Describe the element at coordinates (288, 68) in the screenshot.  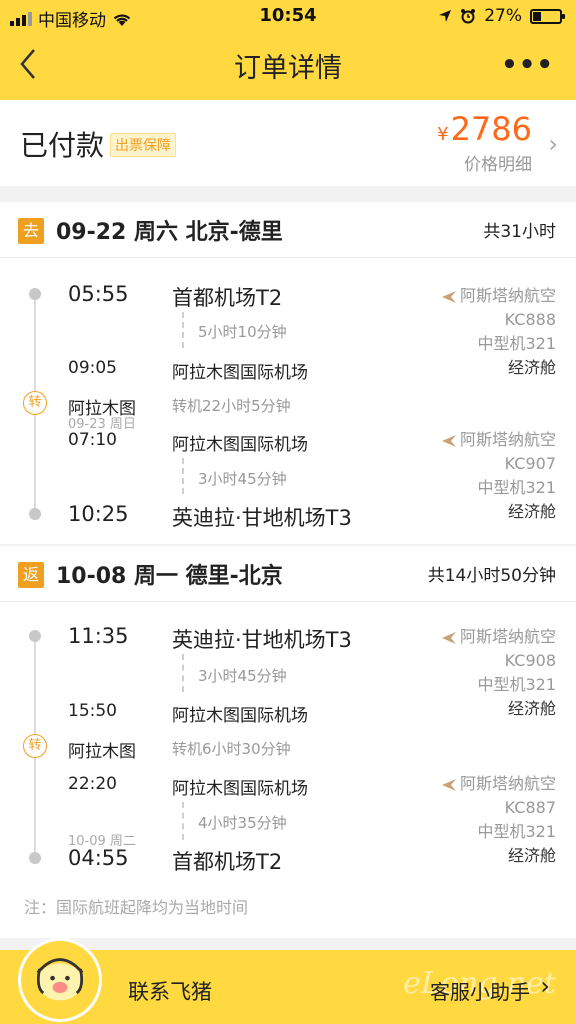
I see `page-title: 订单详情` at that location.